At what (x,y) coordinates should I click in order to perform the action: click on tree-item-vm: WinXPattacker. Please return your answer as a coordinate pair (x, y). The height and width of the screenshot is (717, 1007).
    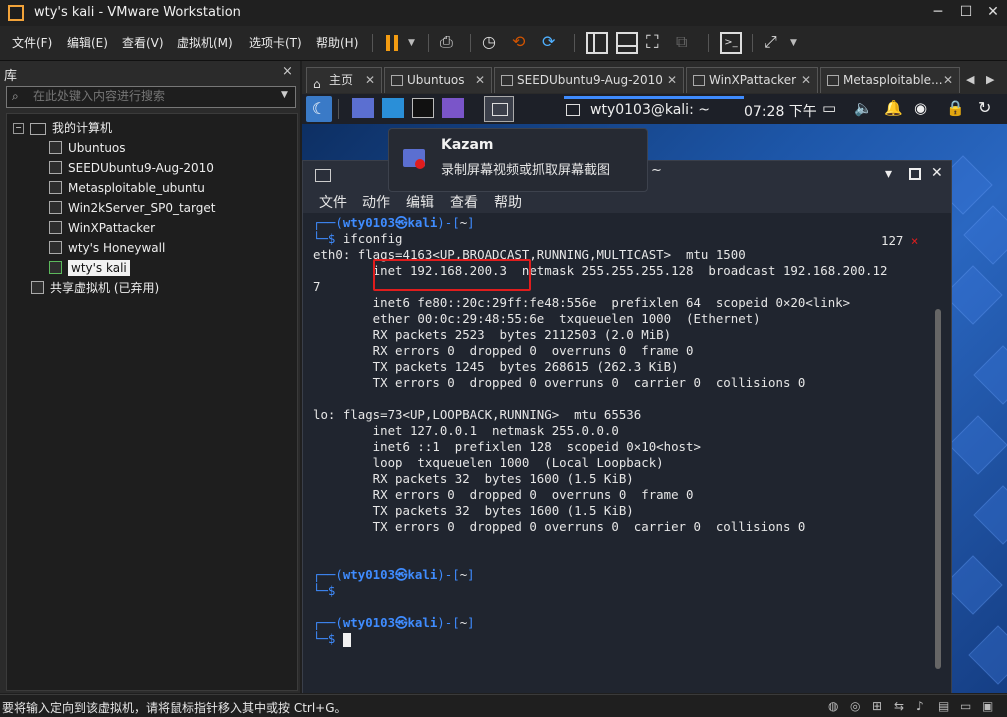
    Looking at the image, I should click on (102, 228).